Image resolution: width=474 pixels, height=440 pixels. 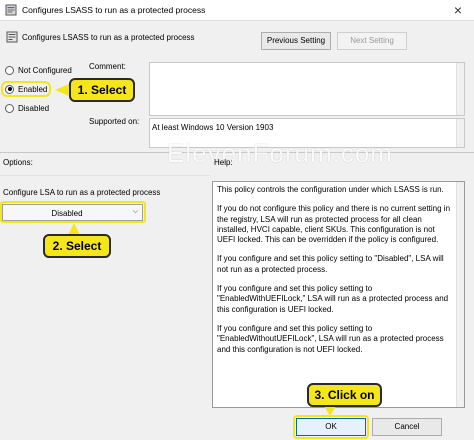 What do you see at coordinates (102, 90) in the screenshot?
I see `callout-step1: 1. Select` at bounding box center [102, 90].